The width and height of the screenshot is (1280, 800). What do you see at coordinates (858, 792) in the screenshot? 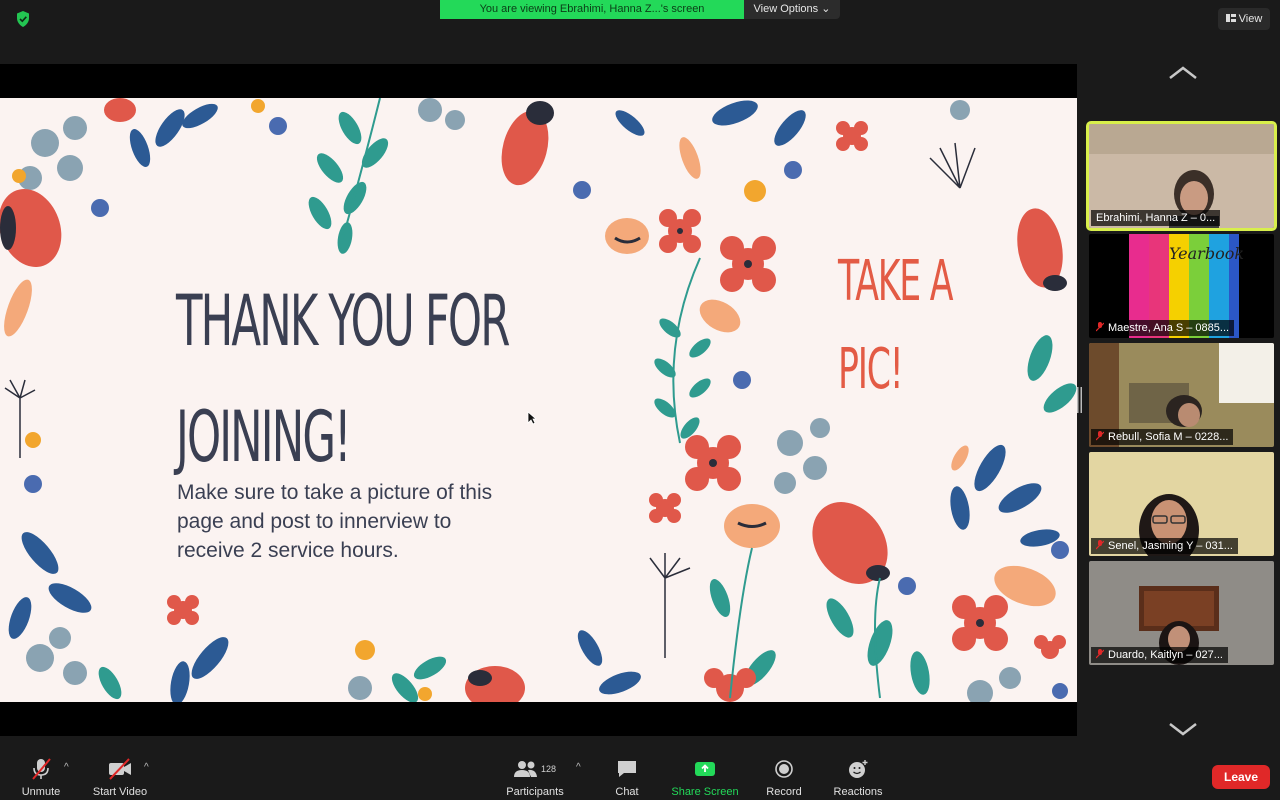
I see `reactions-label: Reactions` at bounding box center [858, 792].